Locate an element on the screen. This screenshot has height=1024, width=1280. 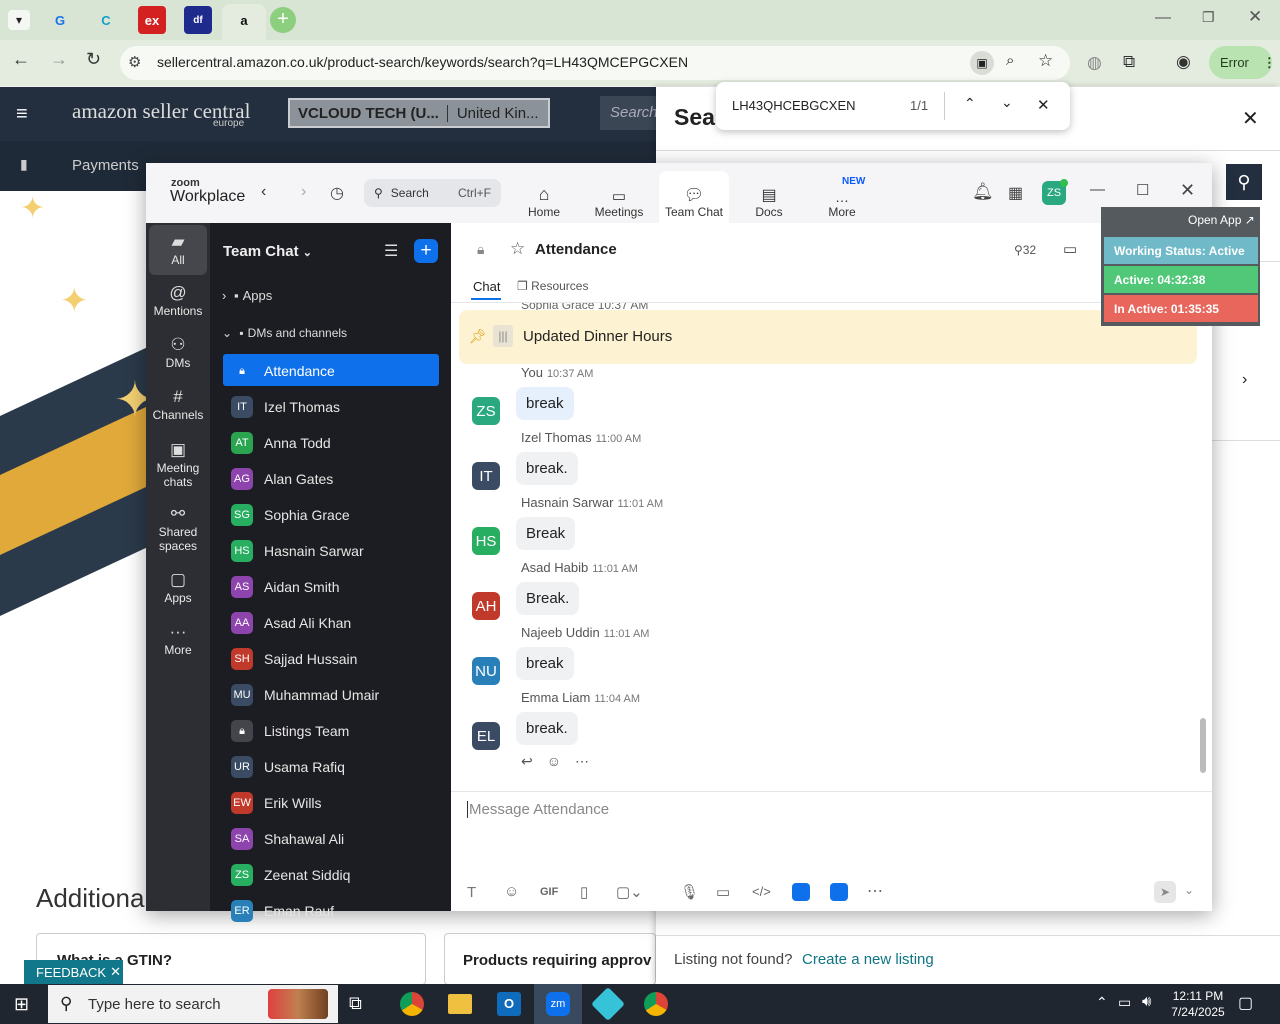
tab-favicon-4: df is located at coordinates (198, 20).